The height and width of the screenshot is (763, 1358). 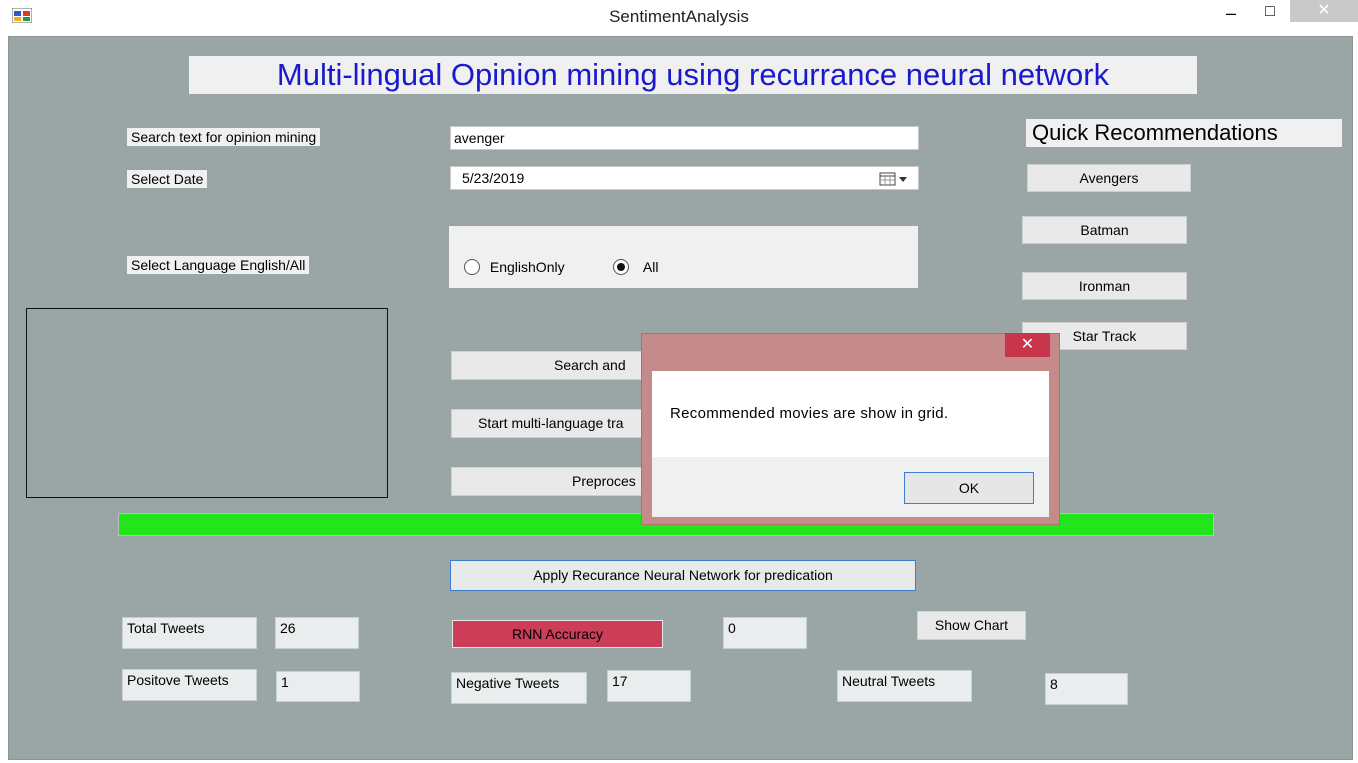 What do you see at coordinates (1184, 133) in the screenshot?
I see `quick-recommendations-title: Quick Recommendations` at bounding box center [1184, 133].